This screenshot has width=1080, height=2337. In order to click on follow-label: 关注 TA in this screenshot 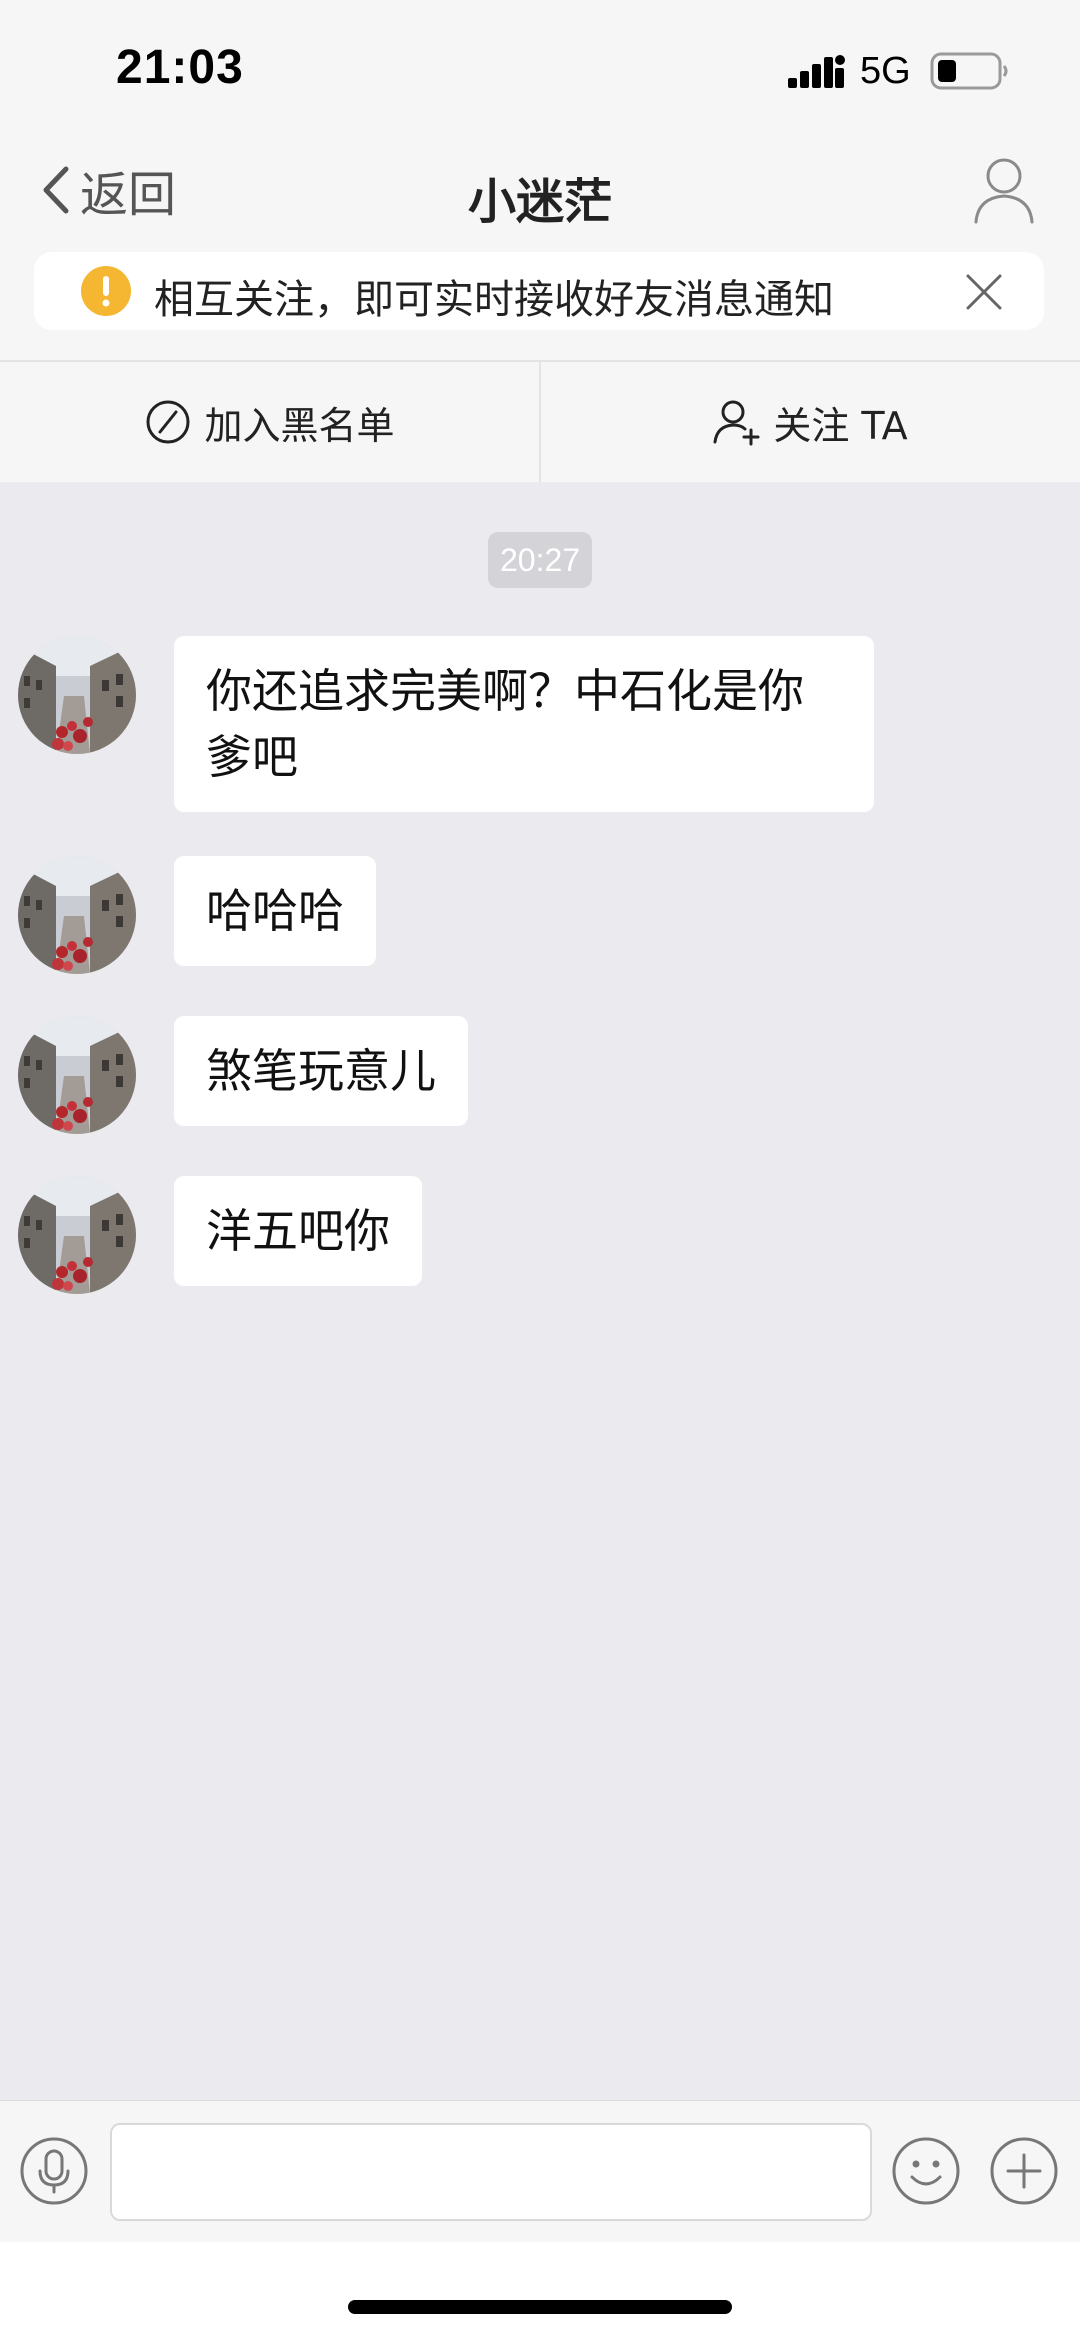, I will do `click(840, 425)`.